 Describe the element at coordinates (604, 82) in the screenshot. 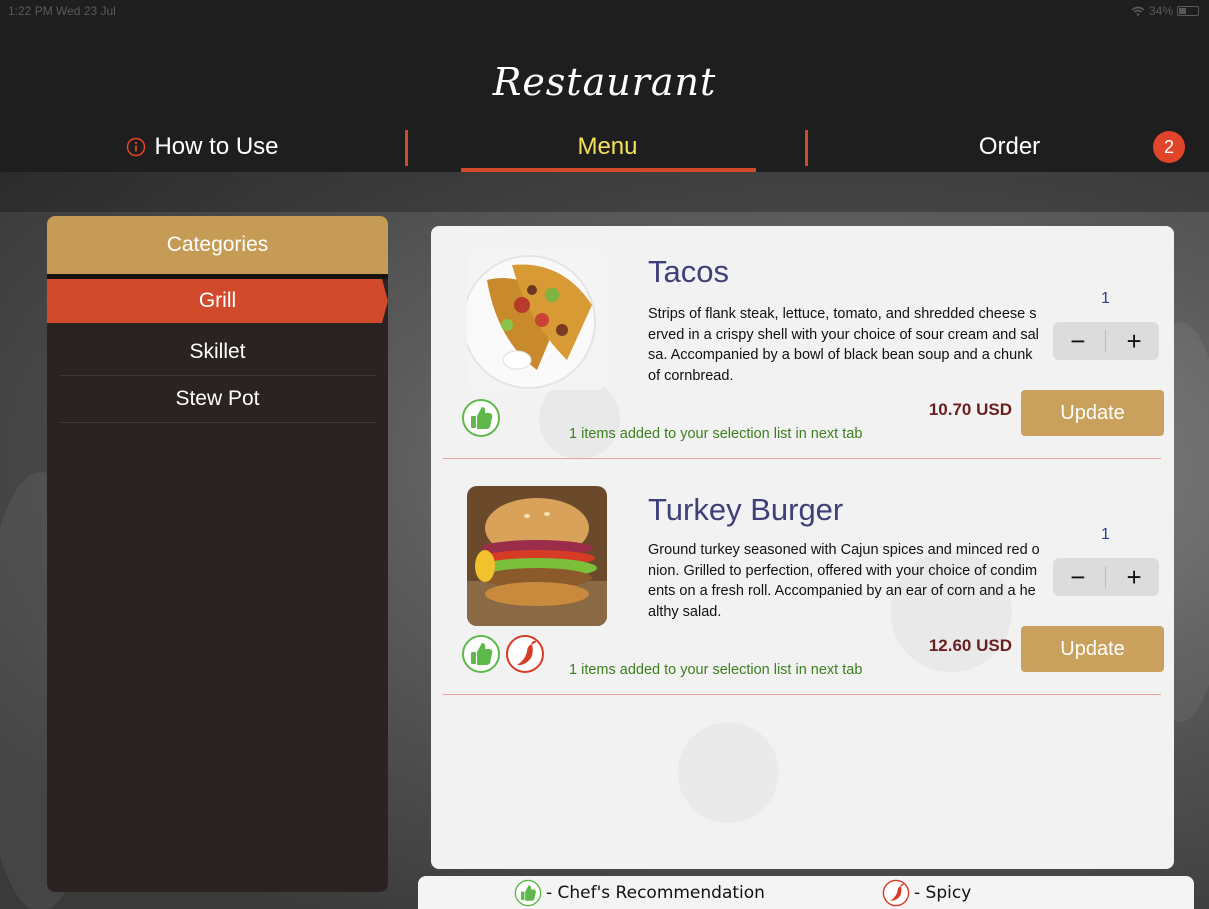

I see `brand-logo: Restaurant` at that location.